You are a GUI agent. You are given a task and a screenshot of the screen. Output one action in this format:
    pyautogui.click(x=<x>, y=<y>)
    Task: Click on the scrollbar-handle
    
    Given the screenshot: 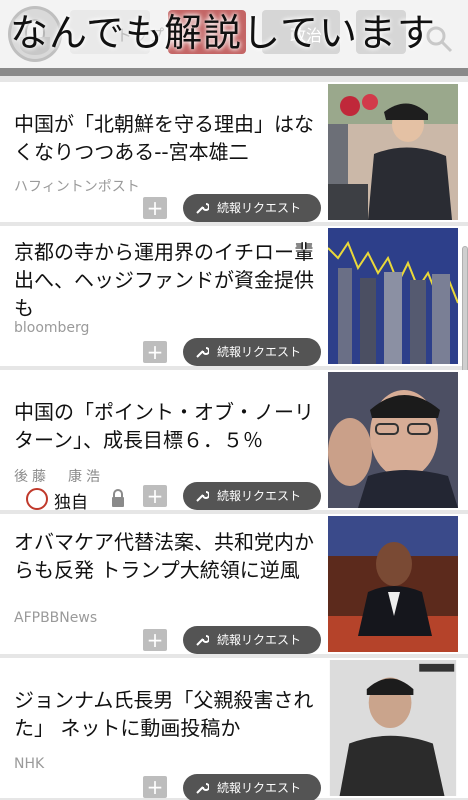 What is the action you would take?
    pyautogui.click(x=465, y=314)
    